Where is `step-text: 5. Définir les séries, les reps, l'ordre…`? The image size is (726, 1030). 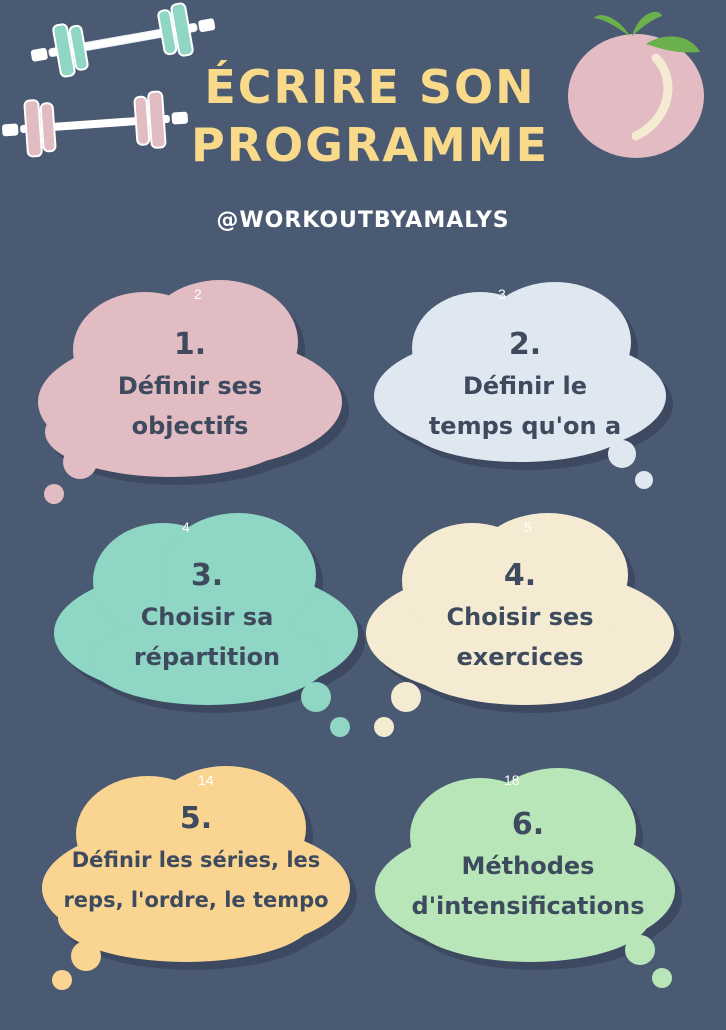
step-text: 5. Définir les séries, les reps, l'ordre… is located at coordinates (196, 859).